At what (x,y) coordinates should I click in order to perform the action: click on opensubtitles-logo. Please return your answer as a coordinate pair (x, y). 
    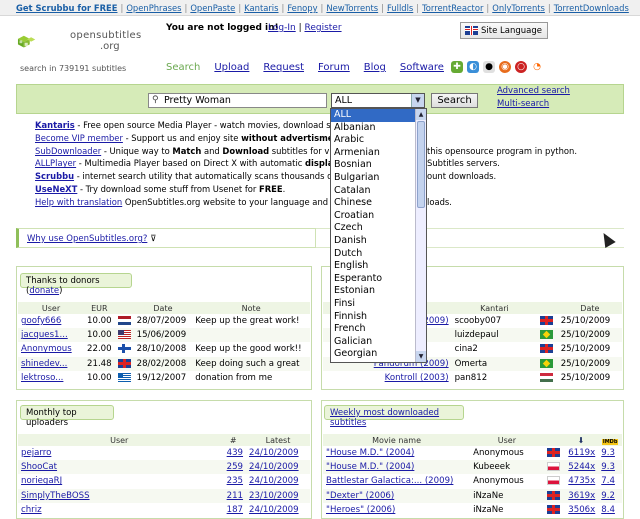
    Looking at the image, I should click on (43, 42).